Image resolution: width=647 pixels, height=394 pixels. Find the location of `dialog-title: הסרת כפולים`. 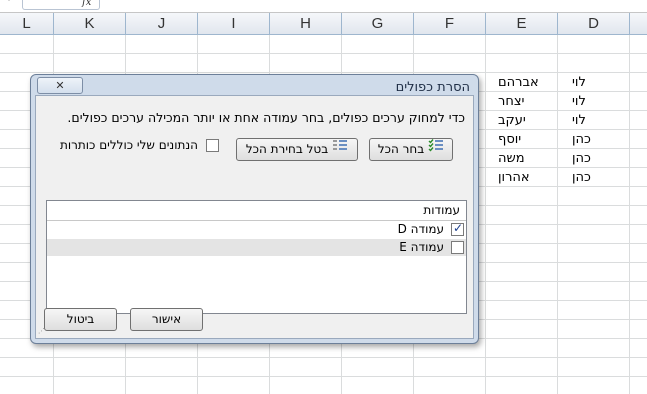

dialog-title: הסרת כפולים is located at coordinates (432, 87).